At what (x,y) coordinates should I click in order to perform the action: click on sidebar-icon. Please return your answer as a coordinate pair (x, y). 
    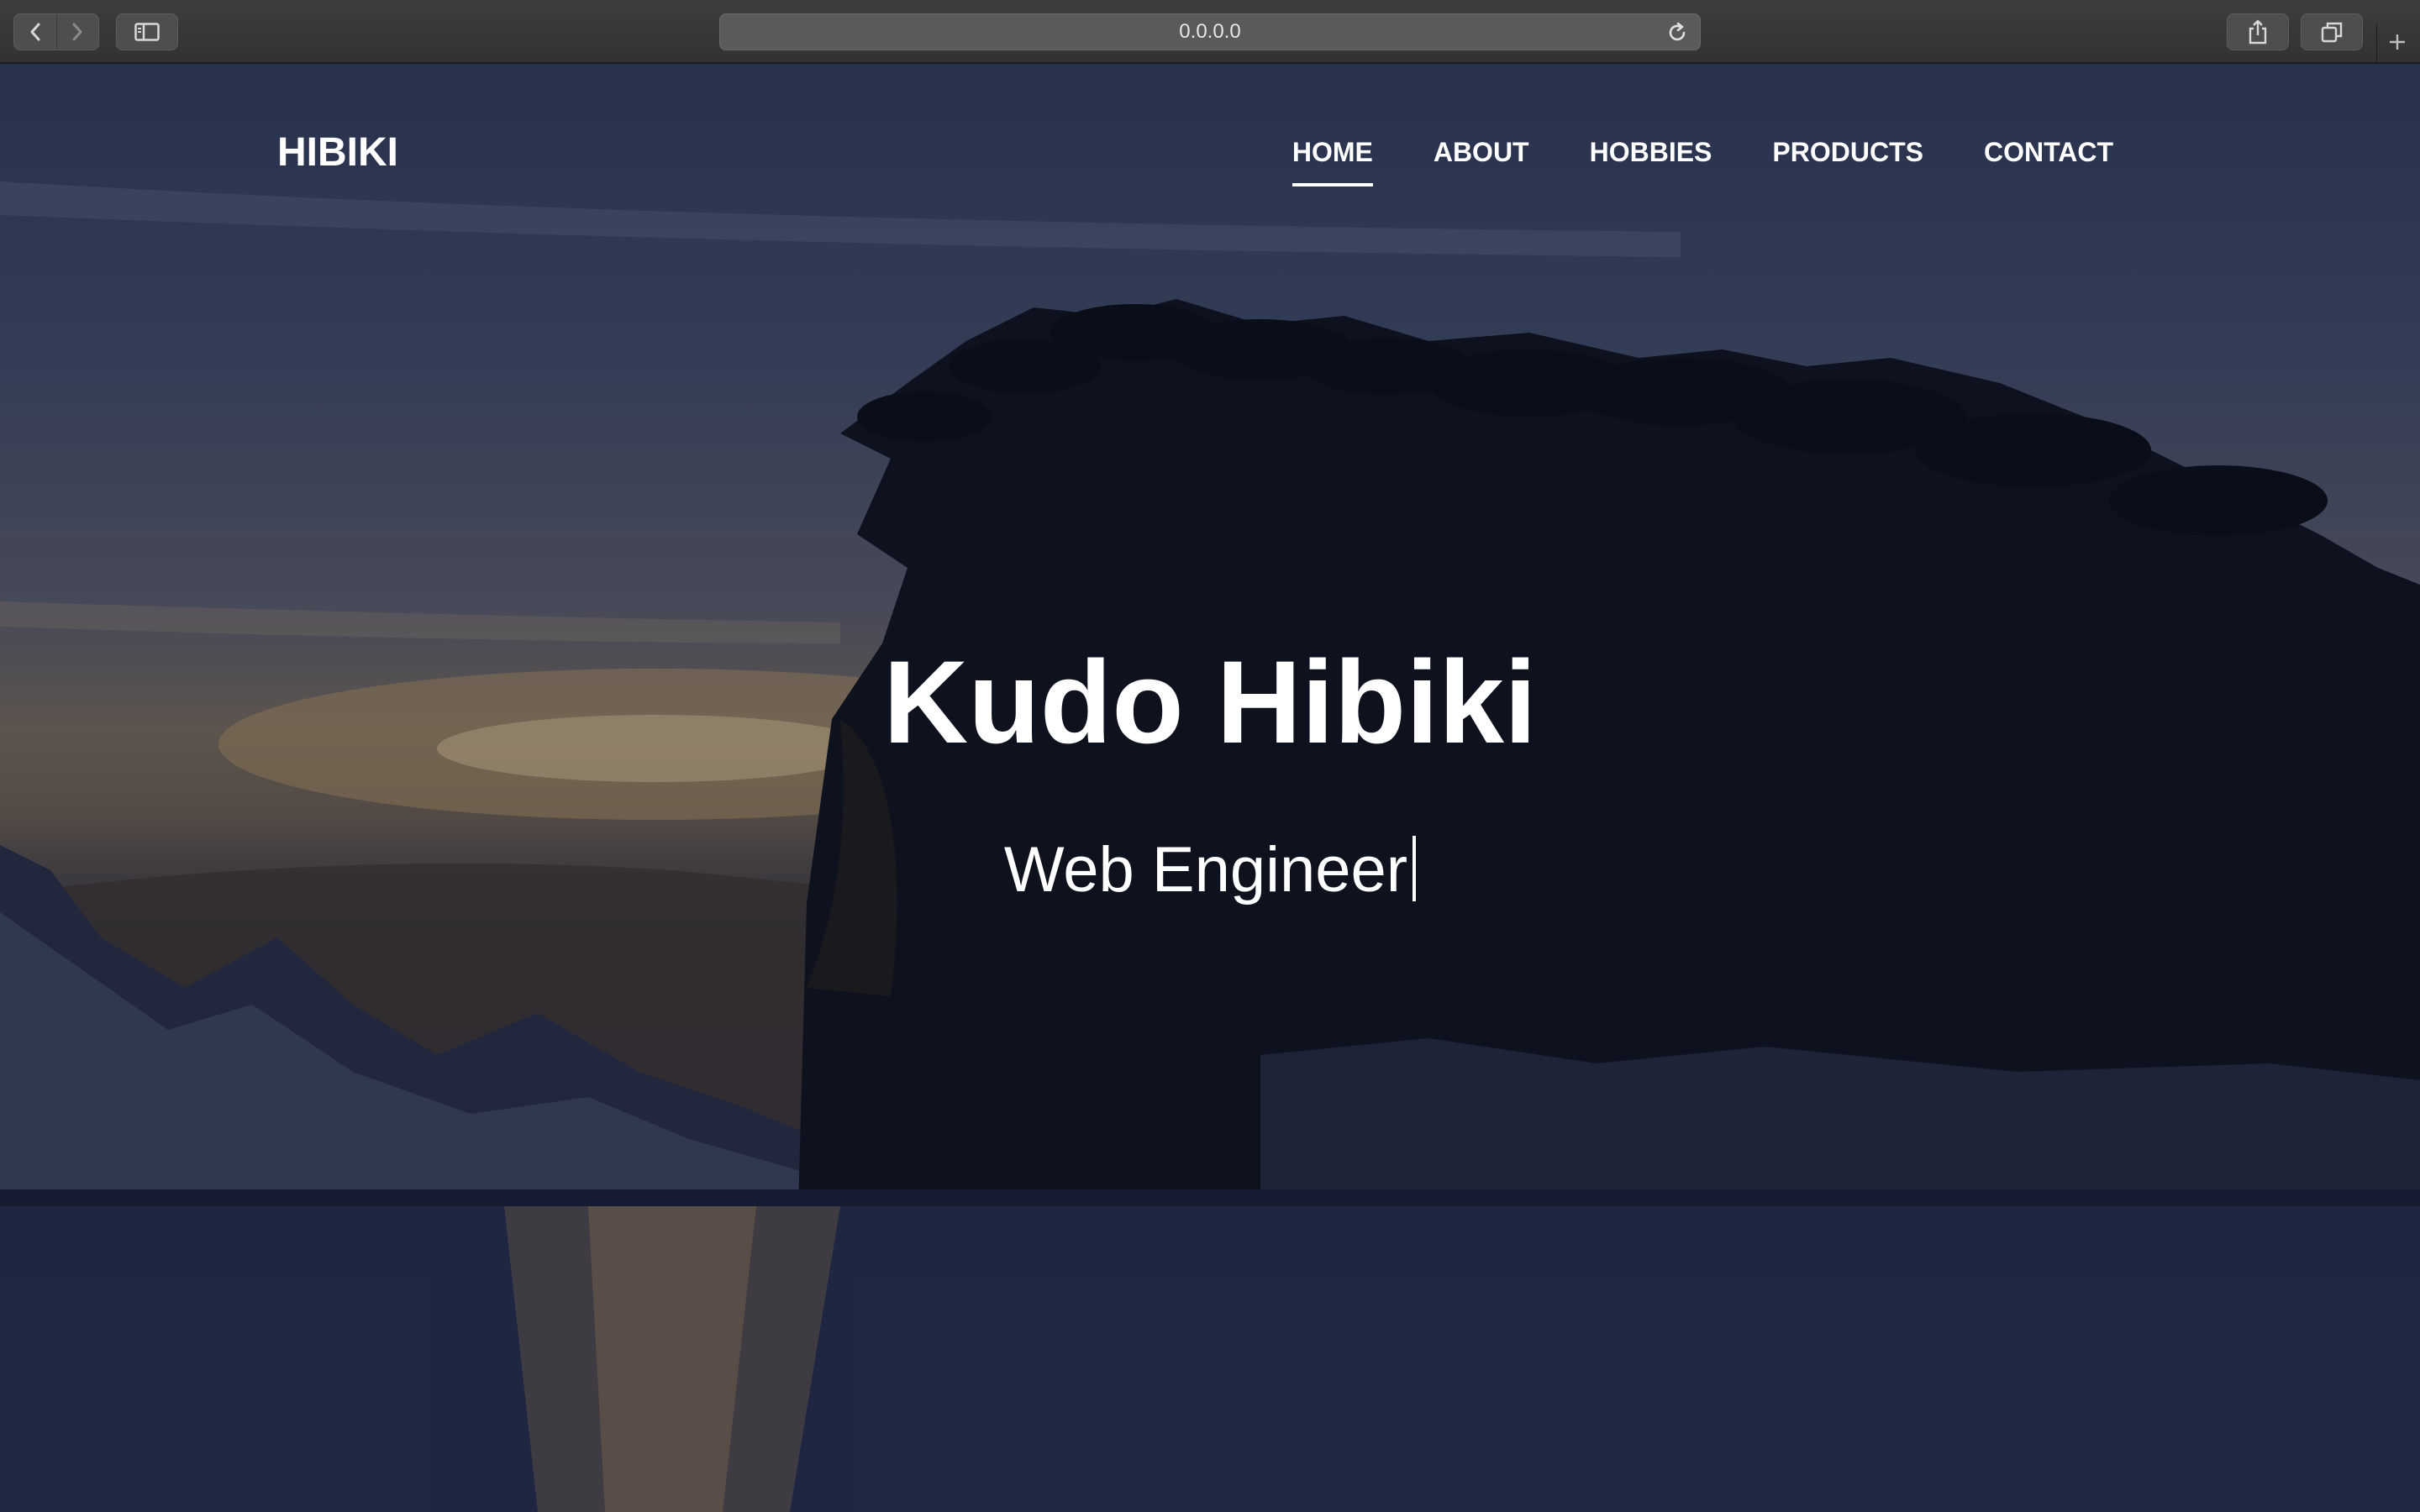
    Looking at the image, I should click on (147, 32).